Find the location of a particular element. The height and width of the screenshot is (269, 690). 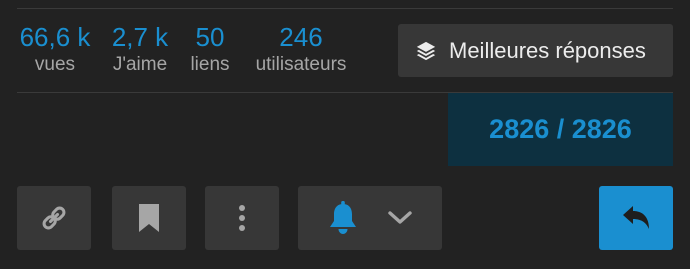

users-label: utilisateurs is located at coordinates (301, 64).